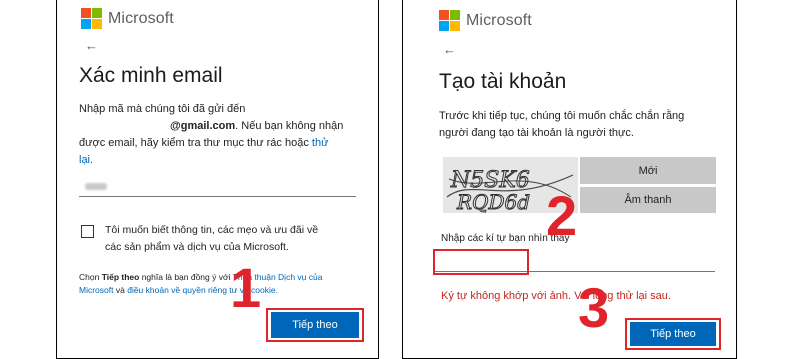 Image resolution: width=800 pixels, height=359 pixels. What do you see at coordinates (503, 81) in the screenshot?
I see `page-title: Tạo tài khoản` at bounding box center [503, 81].